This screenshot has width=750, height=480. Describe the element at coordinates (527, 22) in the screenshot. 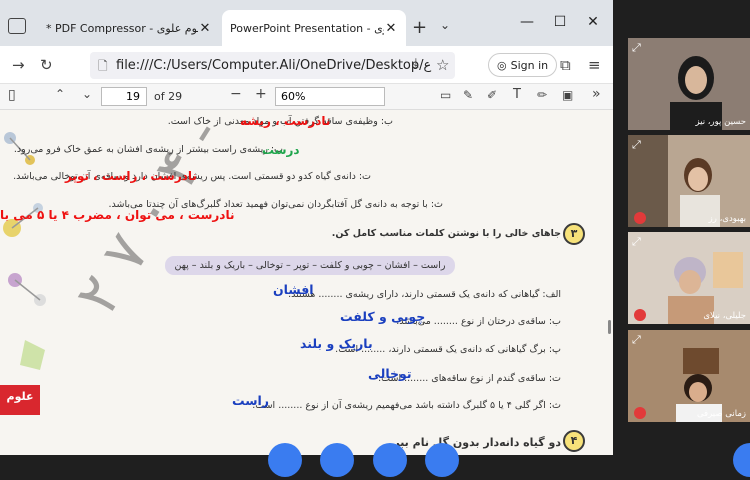

I see `minimize-icon: —` at that location.